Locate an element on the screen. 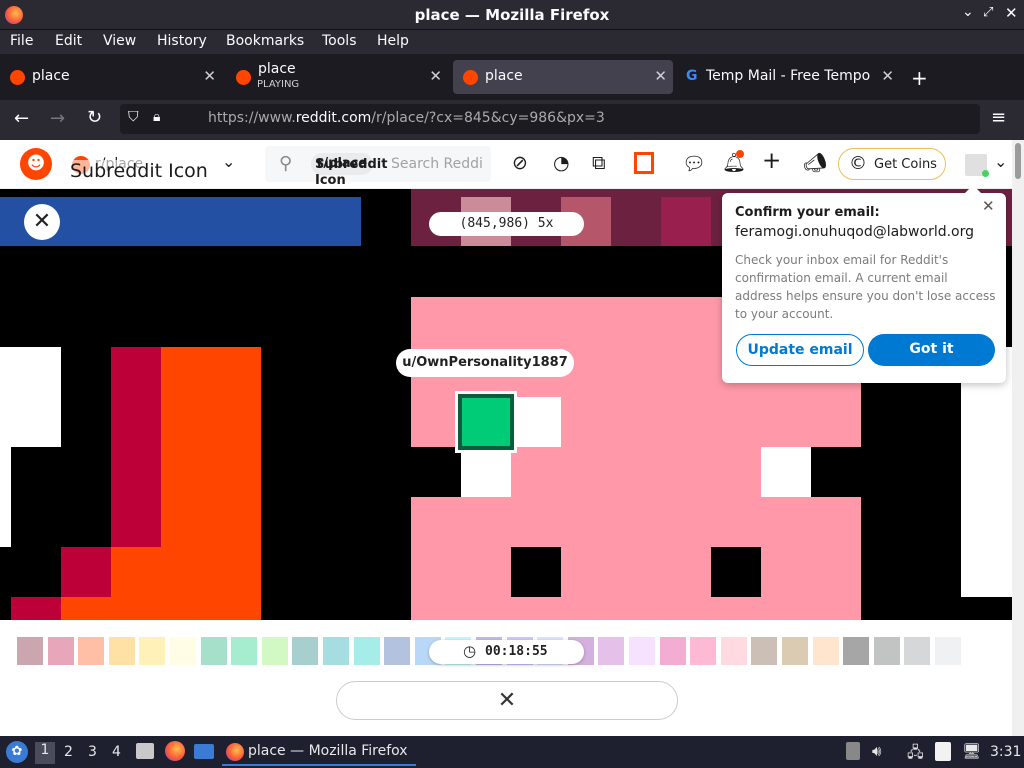  chat-icon: 💬︎ is located at coordinates (694, 163).